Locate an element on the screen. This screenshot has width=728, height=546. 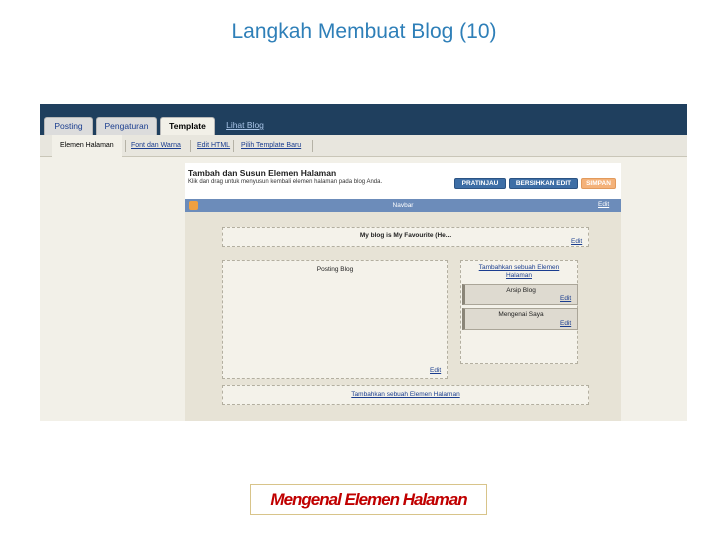
main-tab-bar: Posting Pengaturan Template Lihat Blog is located at coordinates (363, 120).